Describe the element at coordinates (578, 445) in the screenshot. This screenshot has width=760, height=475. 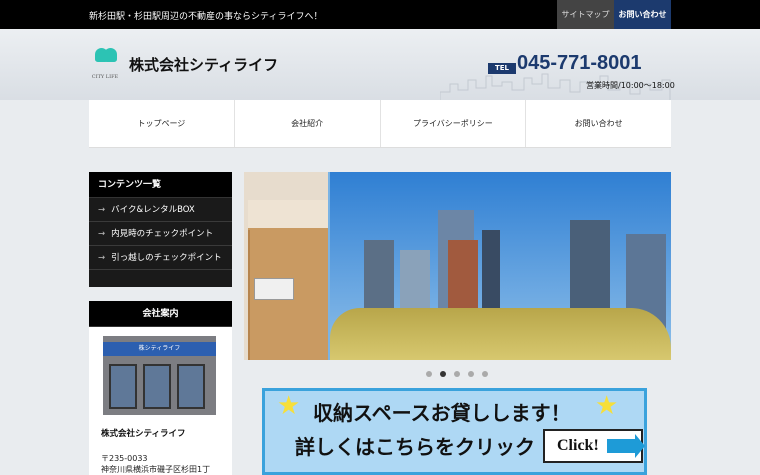
I see `click-label: Click!` at that location.